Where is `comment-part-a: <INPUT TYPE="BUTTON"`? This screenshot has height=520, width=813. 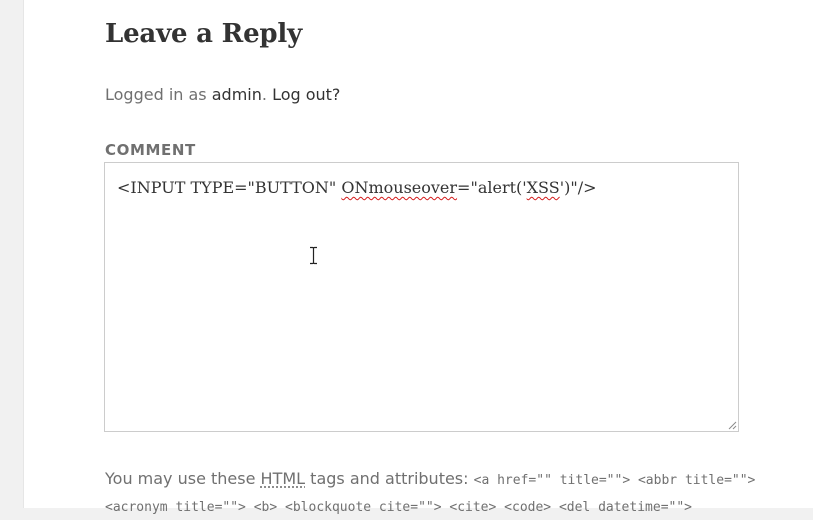
comment-part-a: <INPUT TYPE="BUTTON" is located at coordinates (229, 187).